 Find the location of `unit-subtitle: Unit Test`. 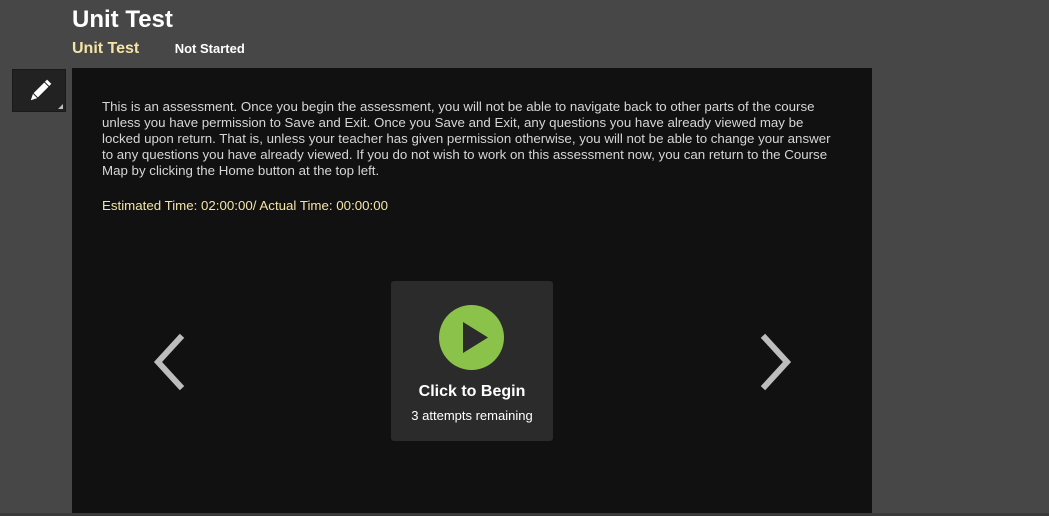

unit-subtitle: Unit Test is located at coordinates (106, 48).